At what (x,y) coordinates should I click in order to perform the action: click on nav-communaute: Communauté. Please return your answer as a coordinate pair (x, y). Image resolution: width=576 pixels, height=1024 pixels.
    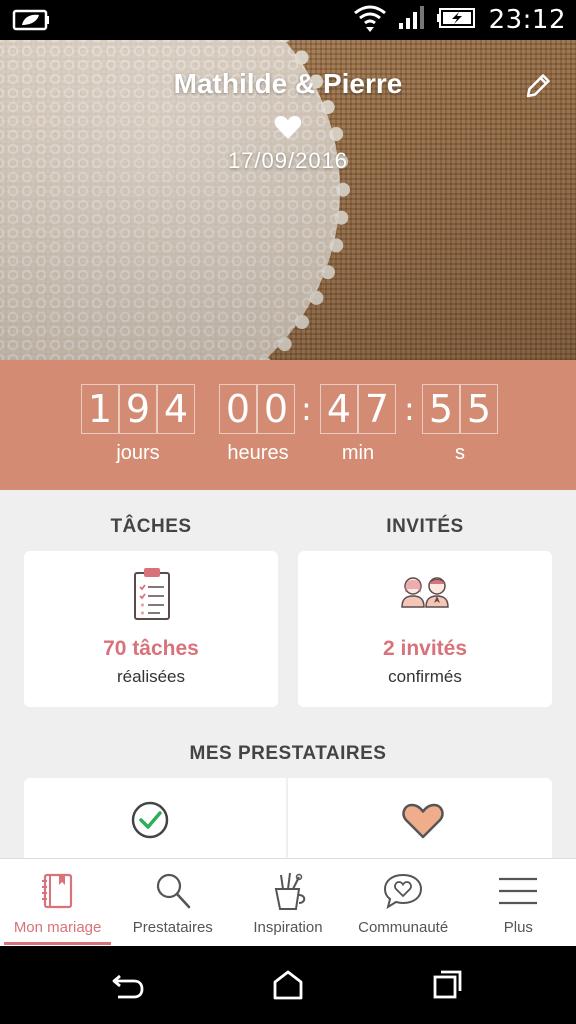
    Looking at the image, I should click on (403, 903).